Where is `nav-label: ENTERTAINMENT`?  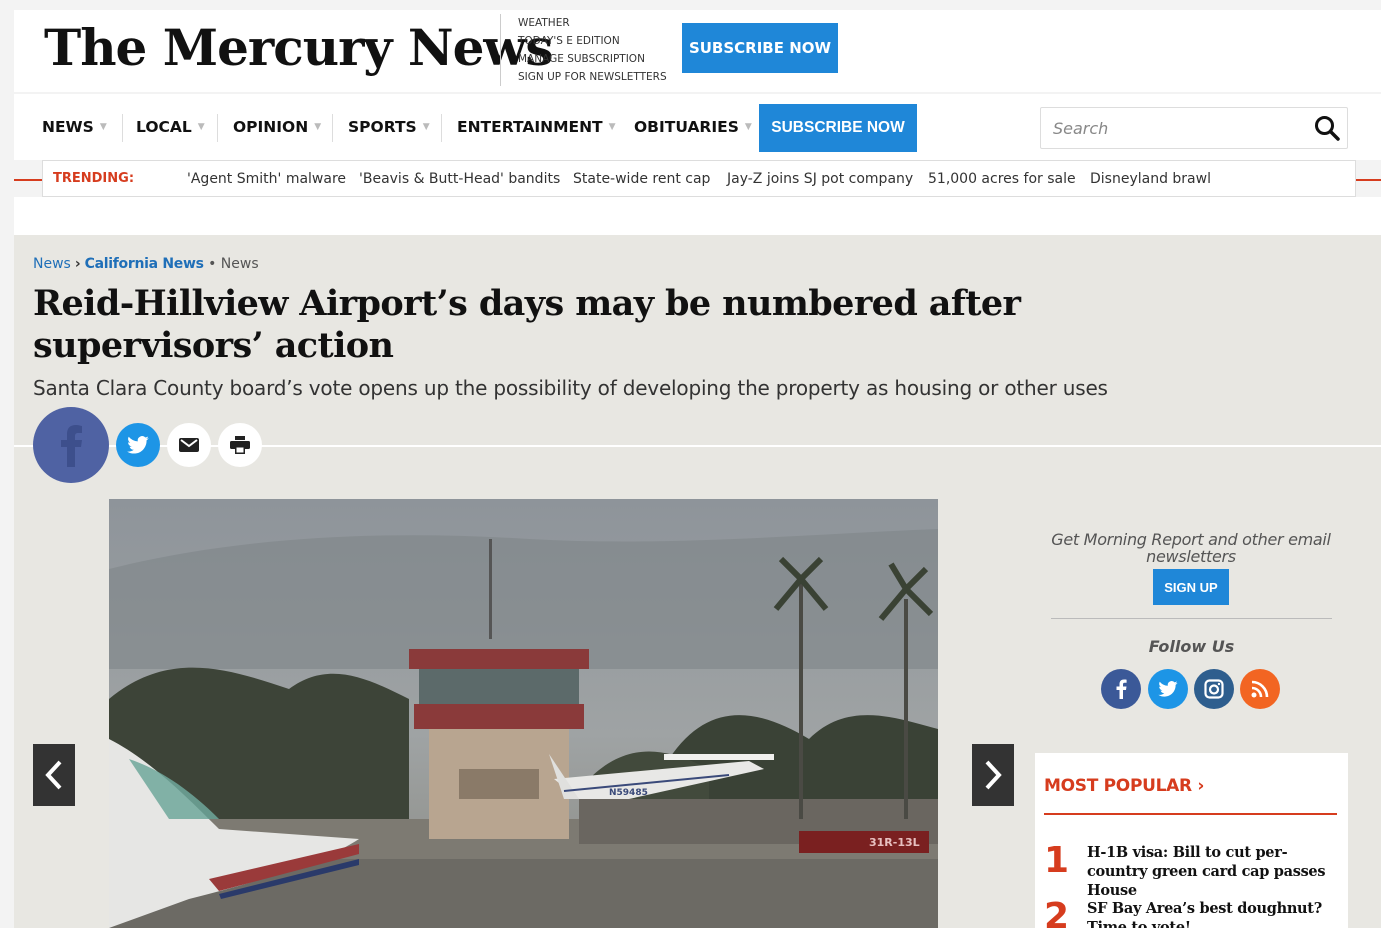 nav-label: ENTERTAINMENT is located at coordinates (530, 127).